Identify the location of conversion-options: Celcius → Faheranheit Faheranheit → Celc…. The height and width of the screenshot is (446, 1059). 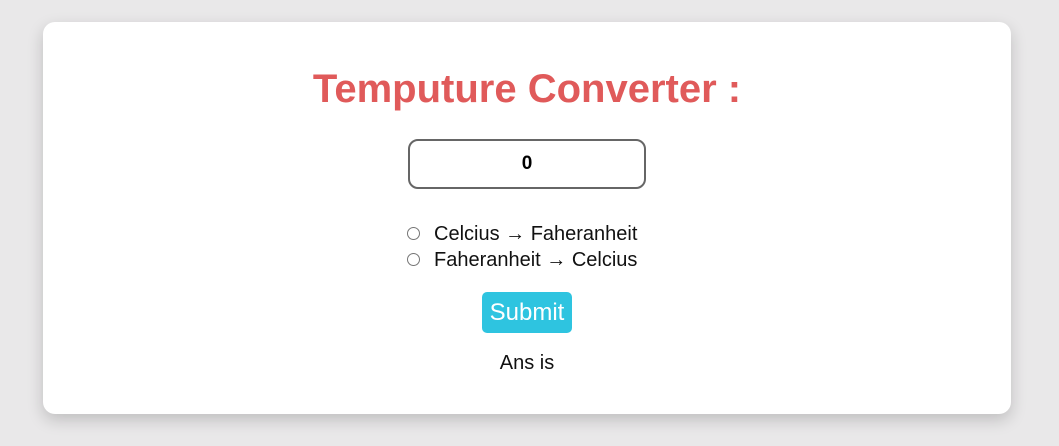
(522, 247).